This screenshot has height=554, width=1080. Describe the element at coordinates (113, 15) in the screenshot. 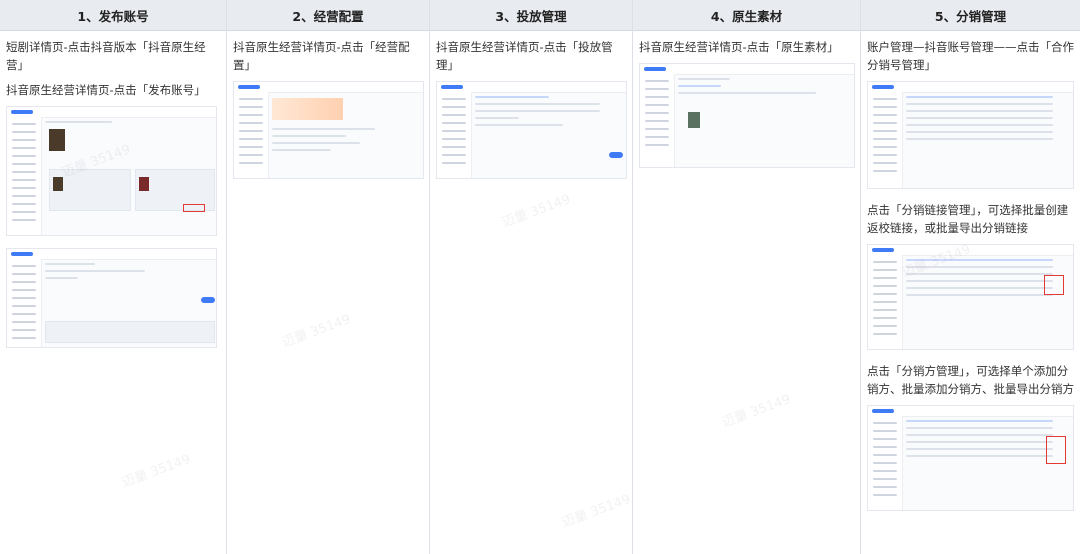

I see `column-header: 1、发布账号` at that location.